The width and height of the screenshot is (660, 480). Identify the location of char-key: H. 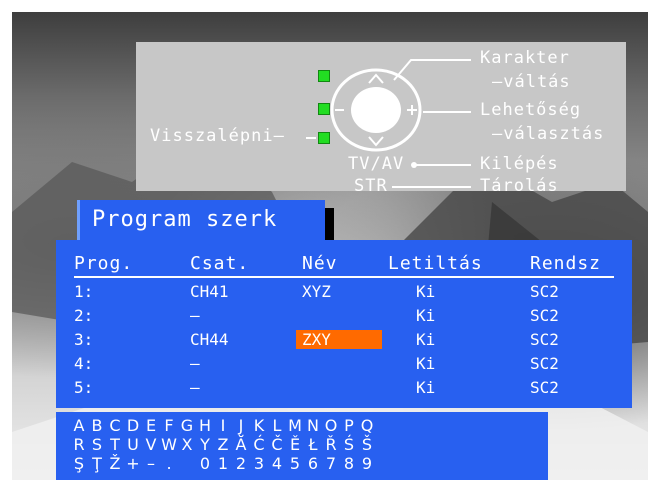
(205, 425).